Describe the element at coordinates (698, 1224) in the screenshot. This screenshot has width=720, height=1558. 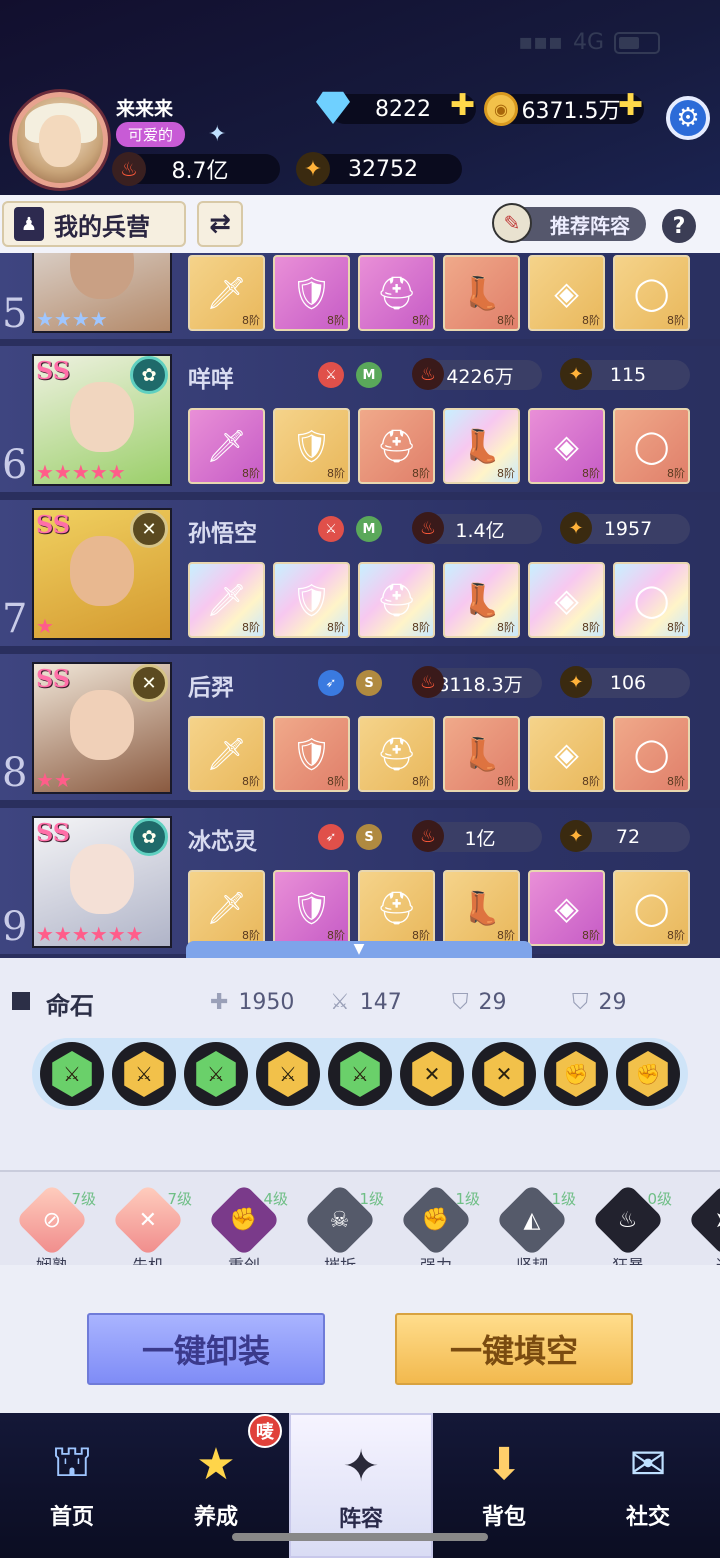
I see `trait-item: ➤ 迅` at that location.